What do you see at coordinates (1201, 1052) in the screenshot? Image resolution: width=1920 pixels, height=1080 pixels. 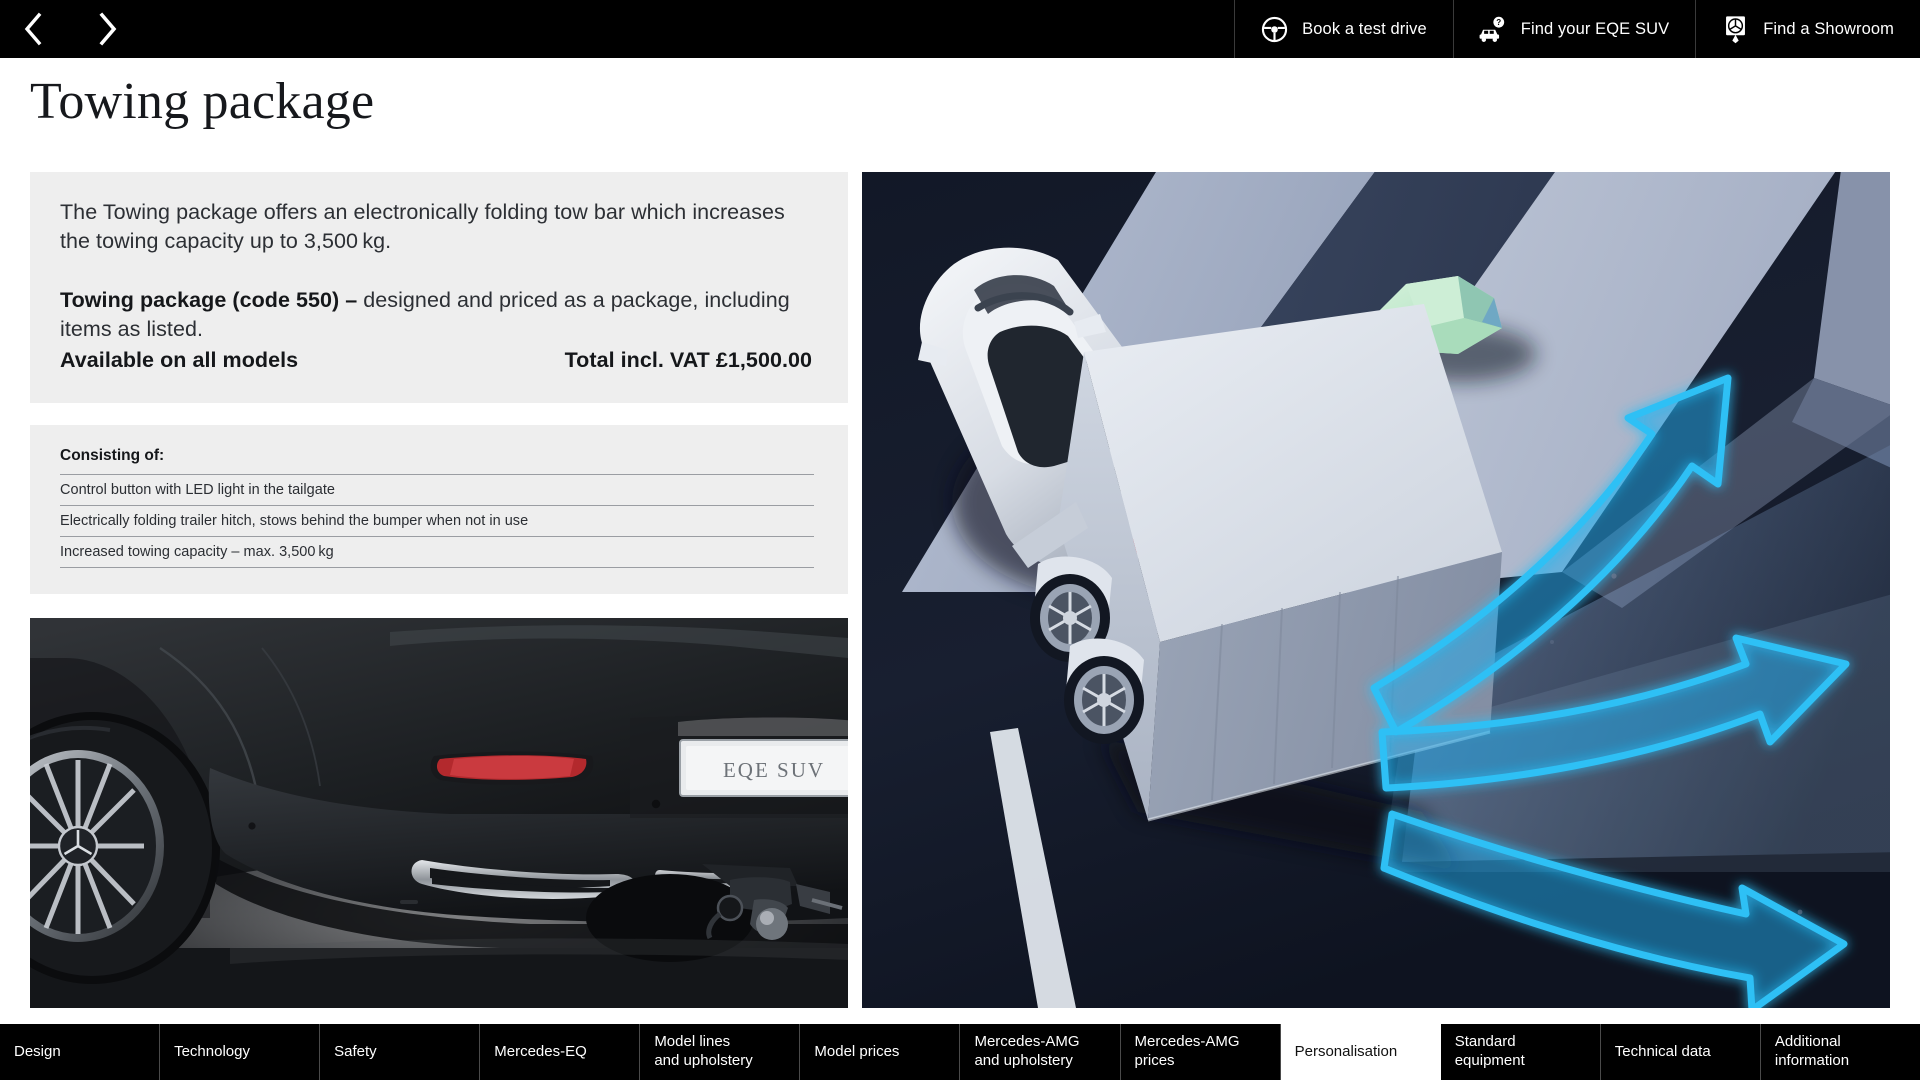 I see `tab-mercedes-amg-prices: Mercedes-AMG prices` at bounding box center [1201, 1052].